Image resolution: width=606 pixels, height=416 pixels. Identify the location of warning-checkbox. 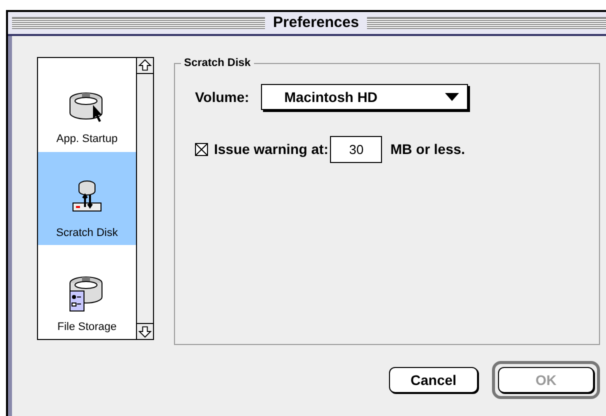
(201, 149).